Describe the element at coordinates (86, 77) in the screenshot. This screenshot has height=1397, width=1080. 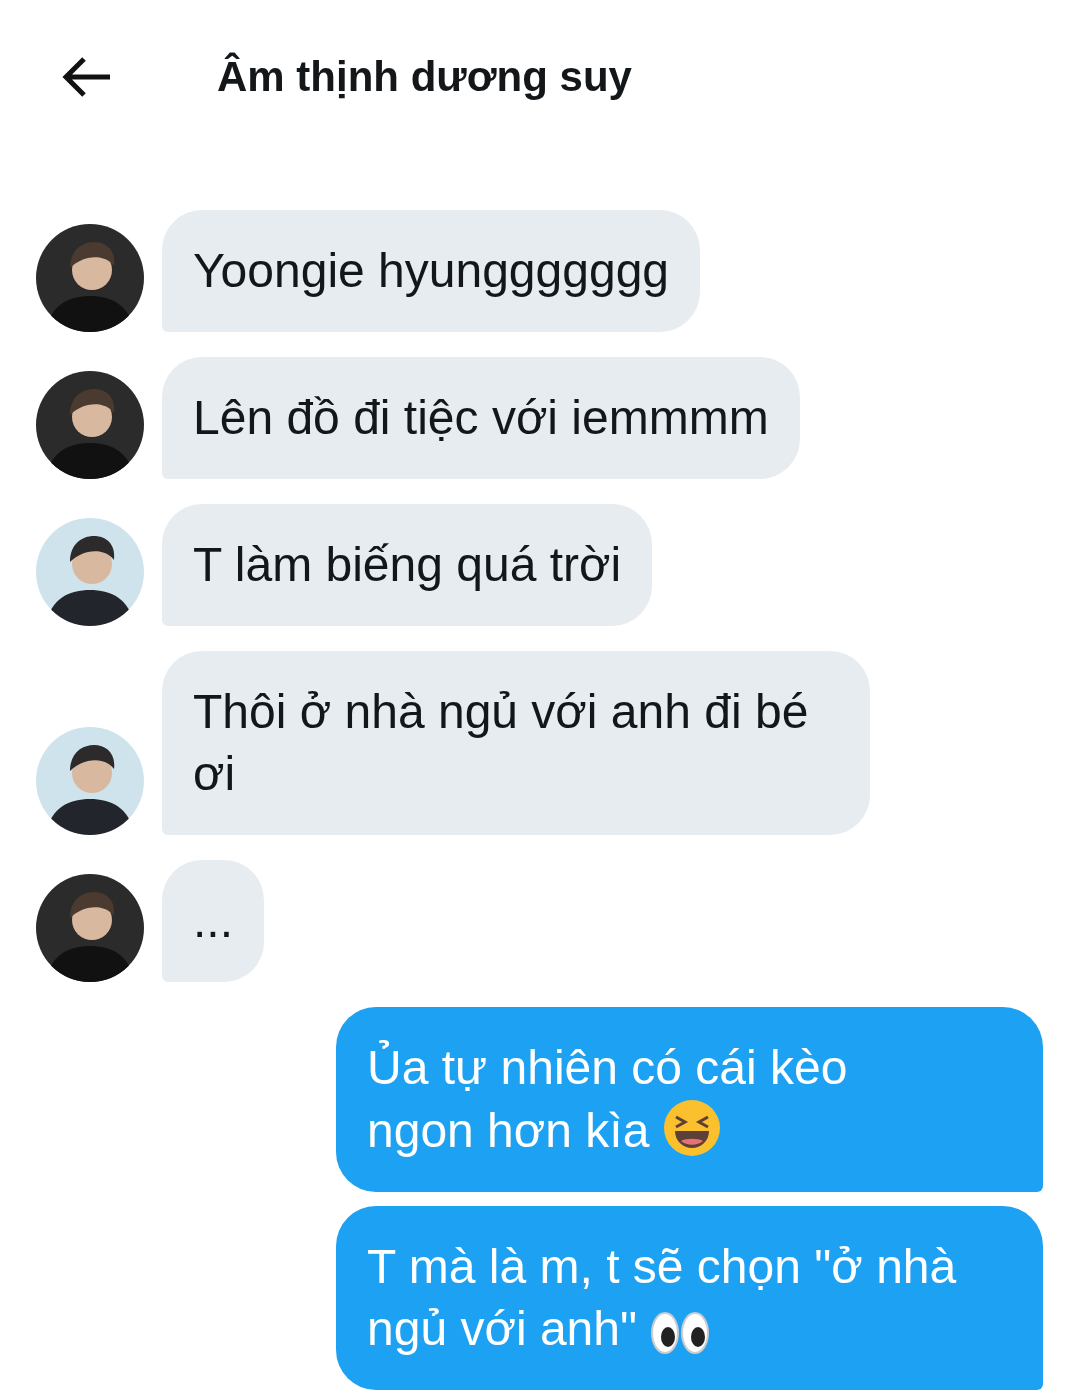
I see `back-icon` at that location.